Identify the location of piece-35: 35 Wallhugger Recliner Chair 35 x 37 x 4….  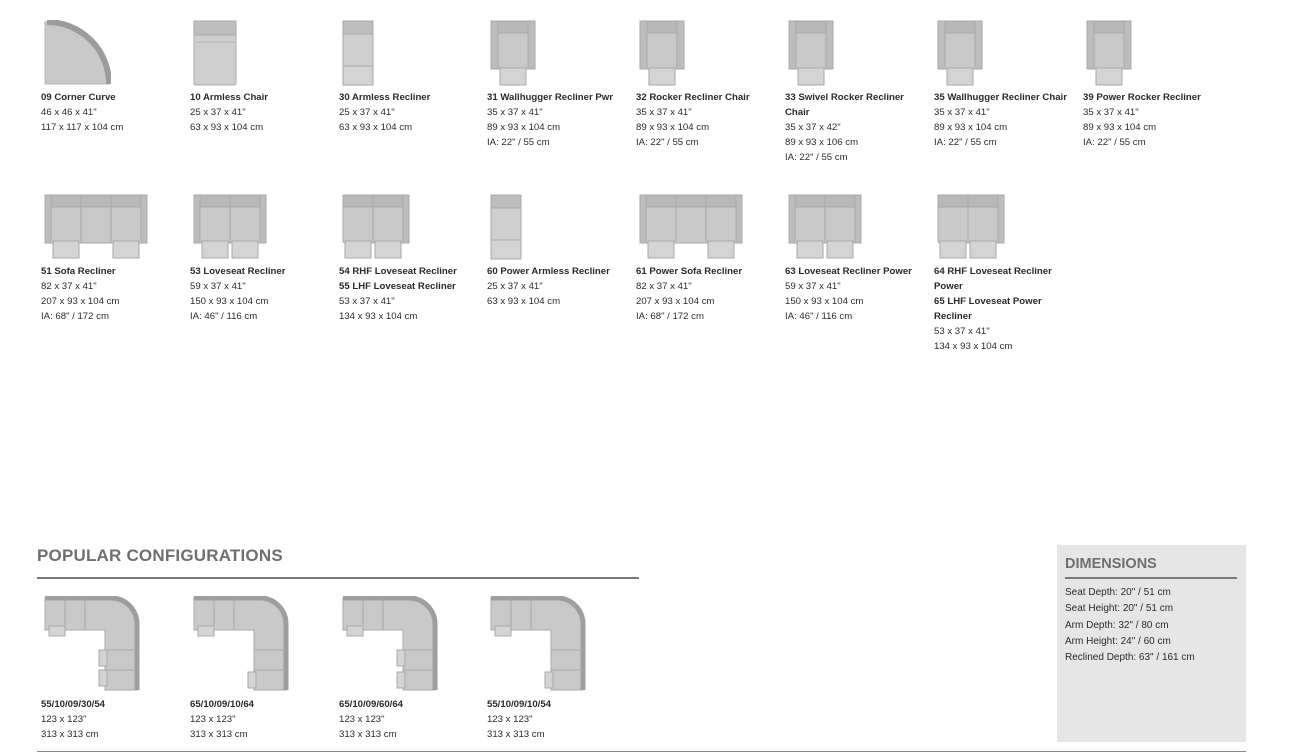
(1008, 85).